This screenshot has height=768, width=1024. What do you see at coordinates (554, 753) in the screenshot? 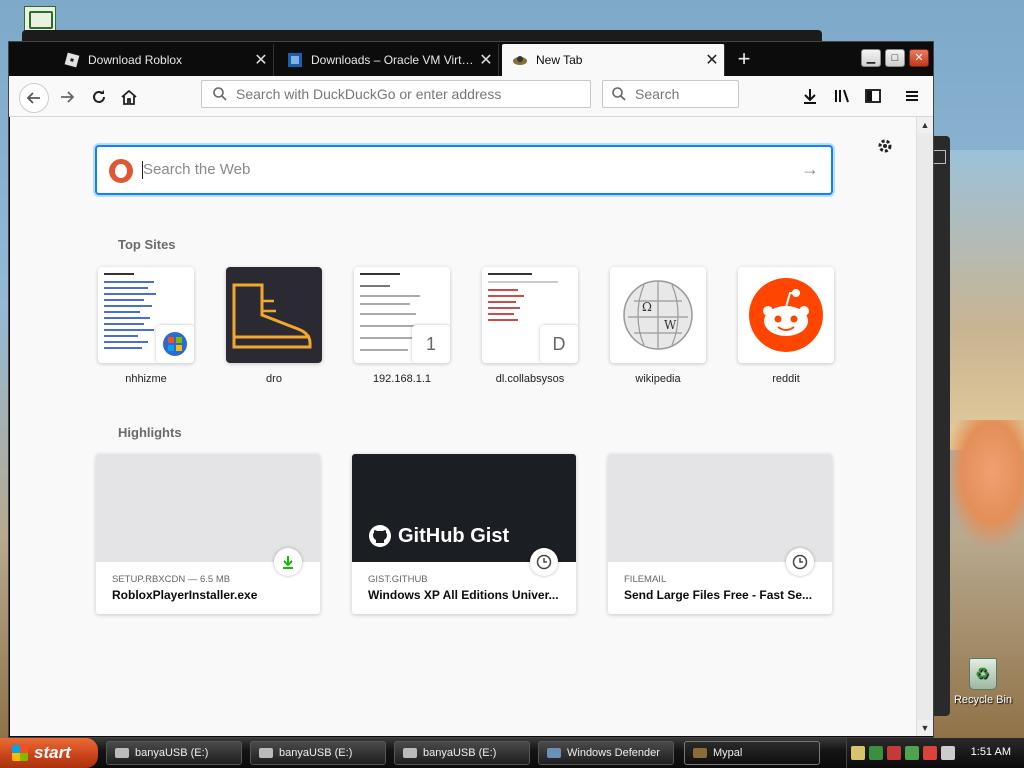
I see `defender-icon` at bounding box center [554, 753].